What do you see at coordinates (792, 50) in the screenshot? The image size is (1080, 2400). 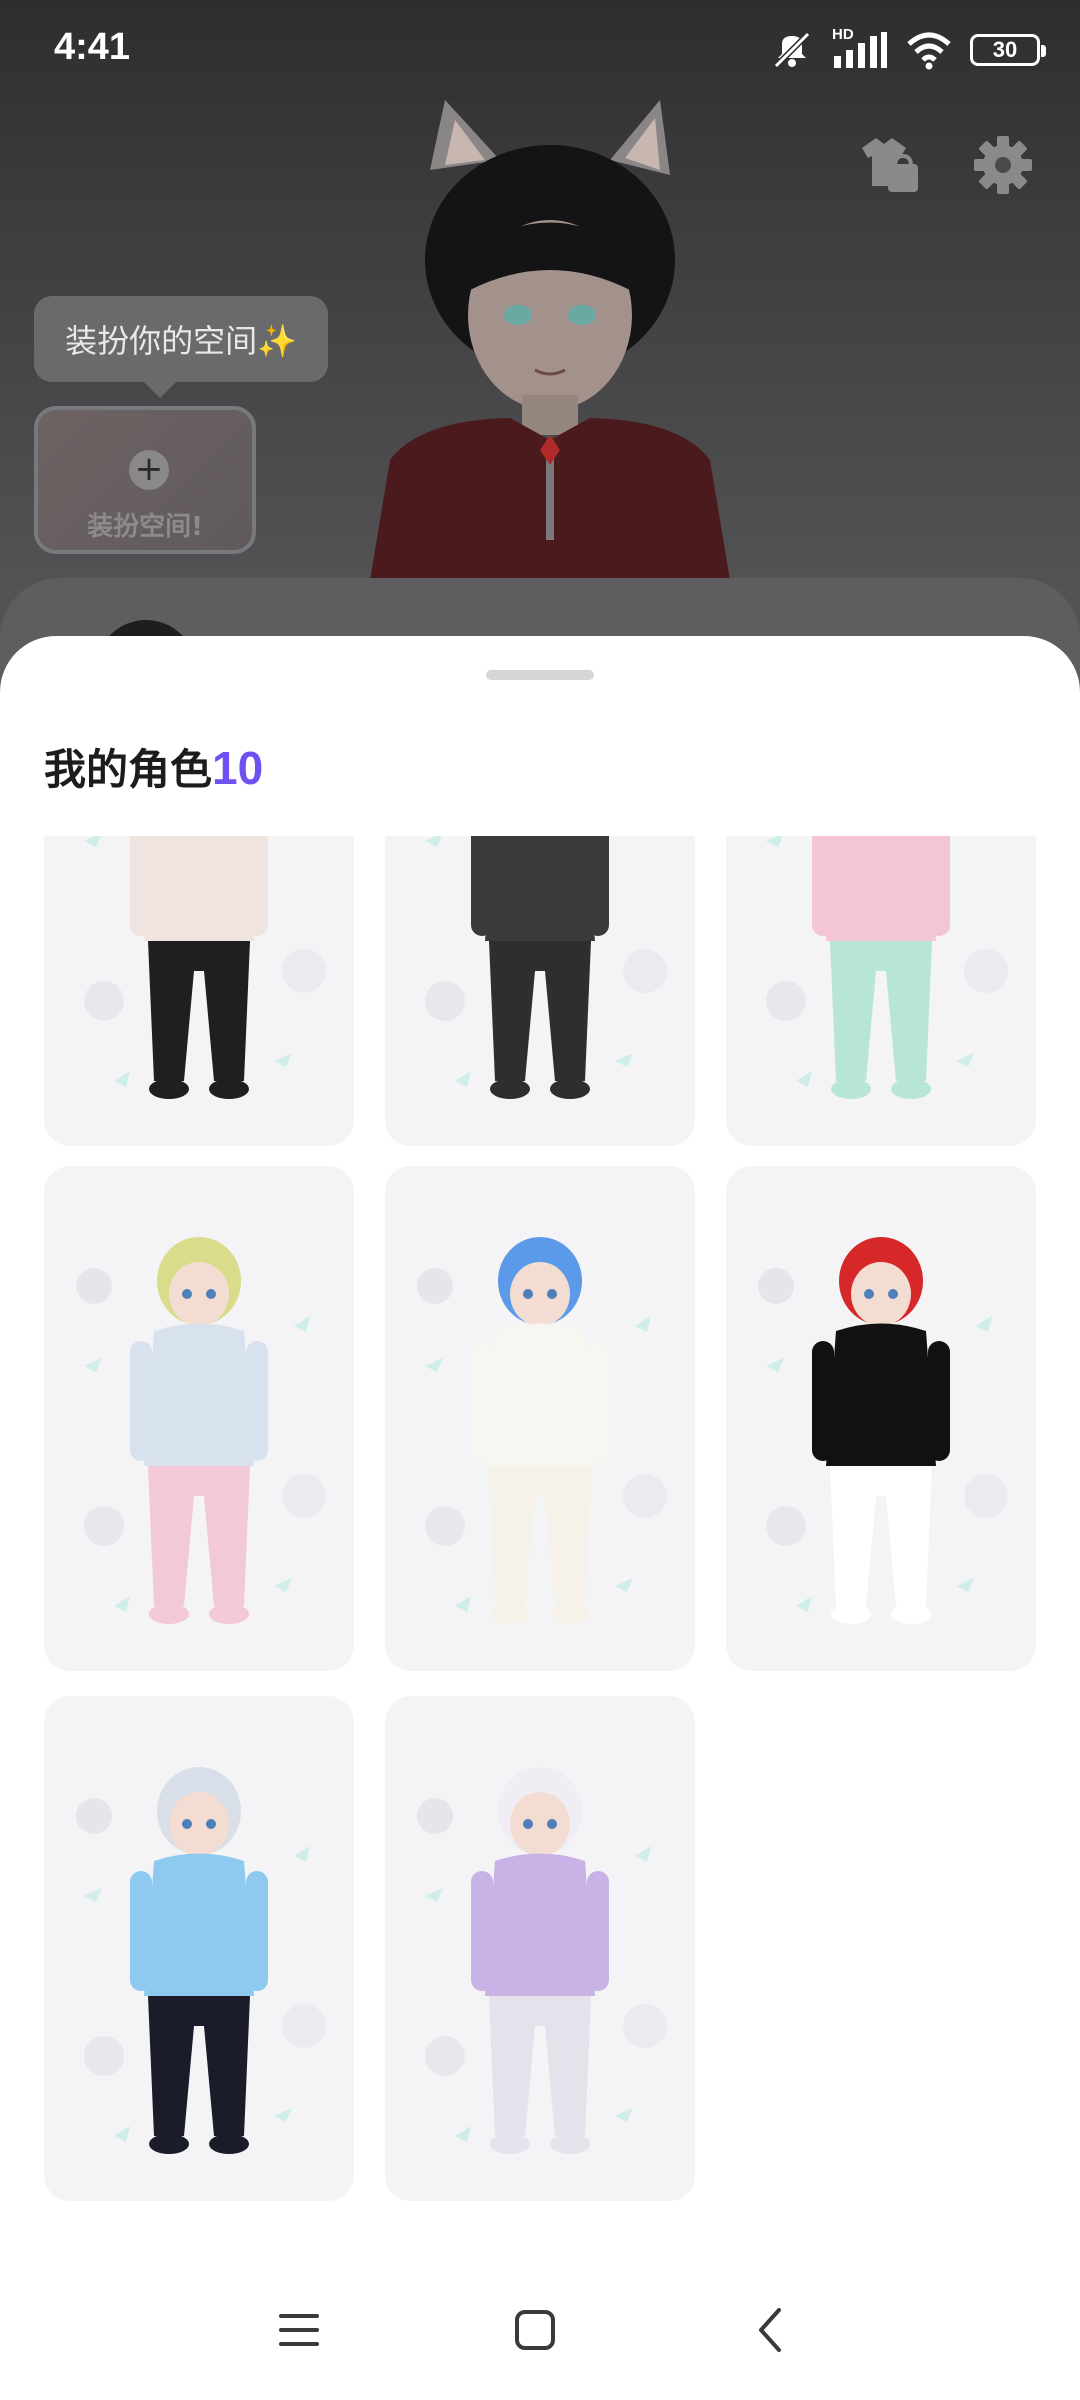 I see `mute-icon` at bounding box center [792, 50].